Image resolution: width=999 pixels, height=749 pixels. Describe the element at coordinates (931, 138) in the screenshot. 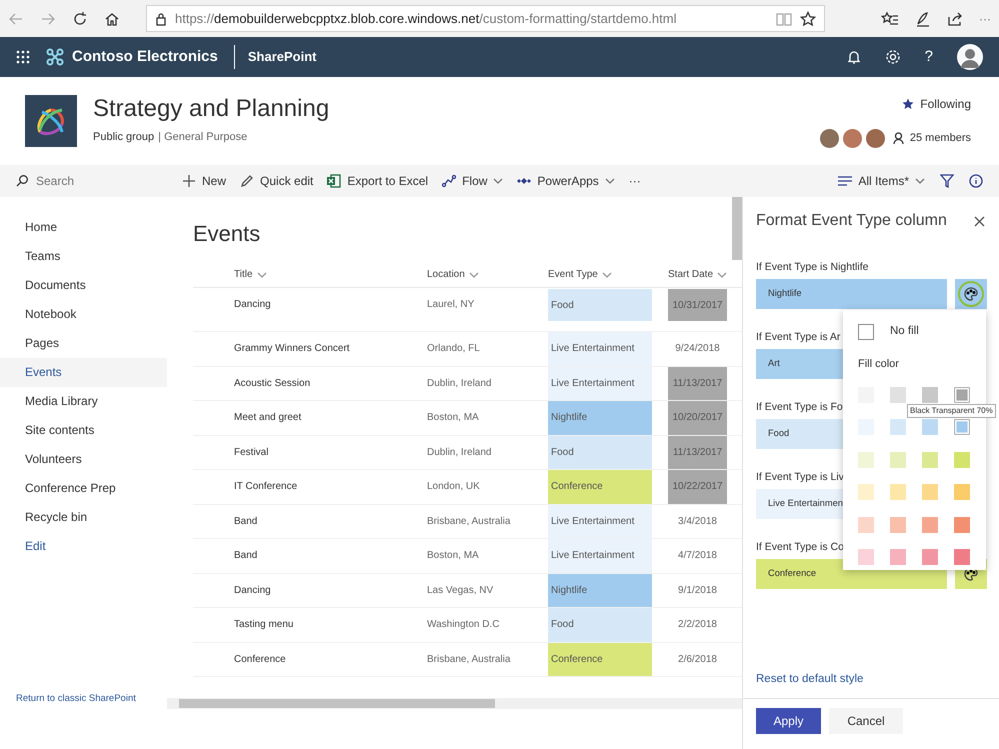

I see `members-button: 25 members` at that location.